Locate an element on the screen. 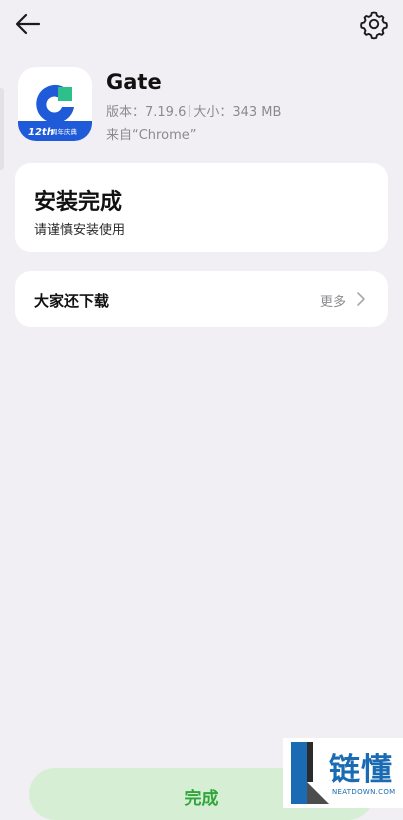 The image size is (403, 820). source-label: 来自“Chrome” is located at coordinates (151, 135).